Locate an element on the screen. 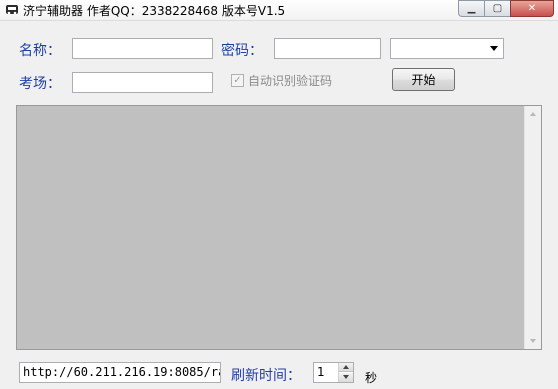 The height and width of the screenshot is (389, 558). stepper-buttons is located at coordinates (345, 372).